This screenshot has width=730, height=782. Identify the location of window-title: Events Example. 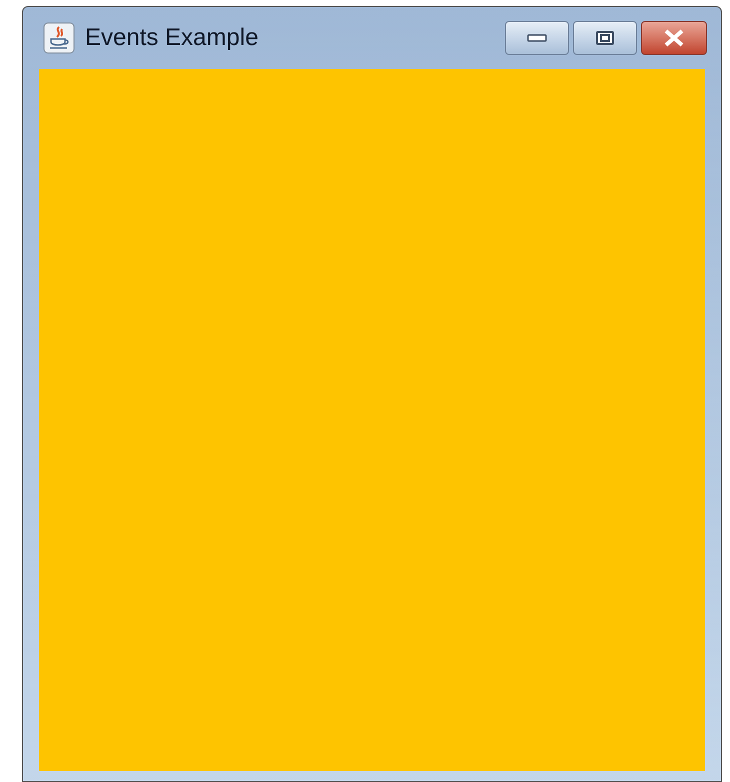
(171, 38).